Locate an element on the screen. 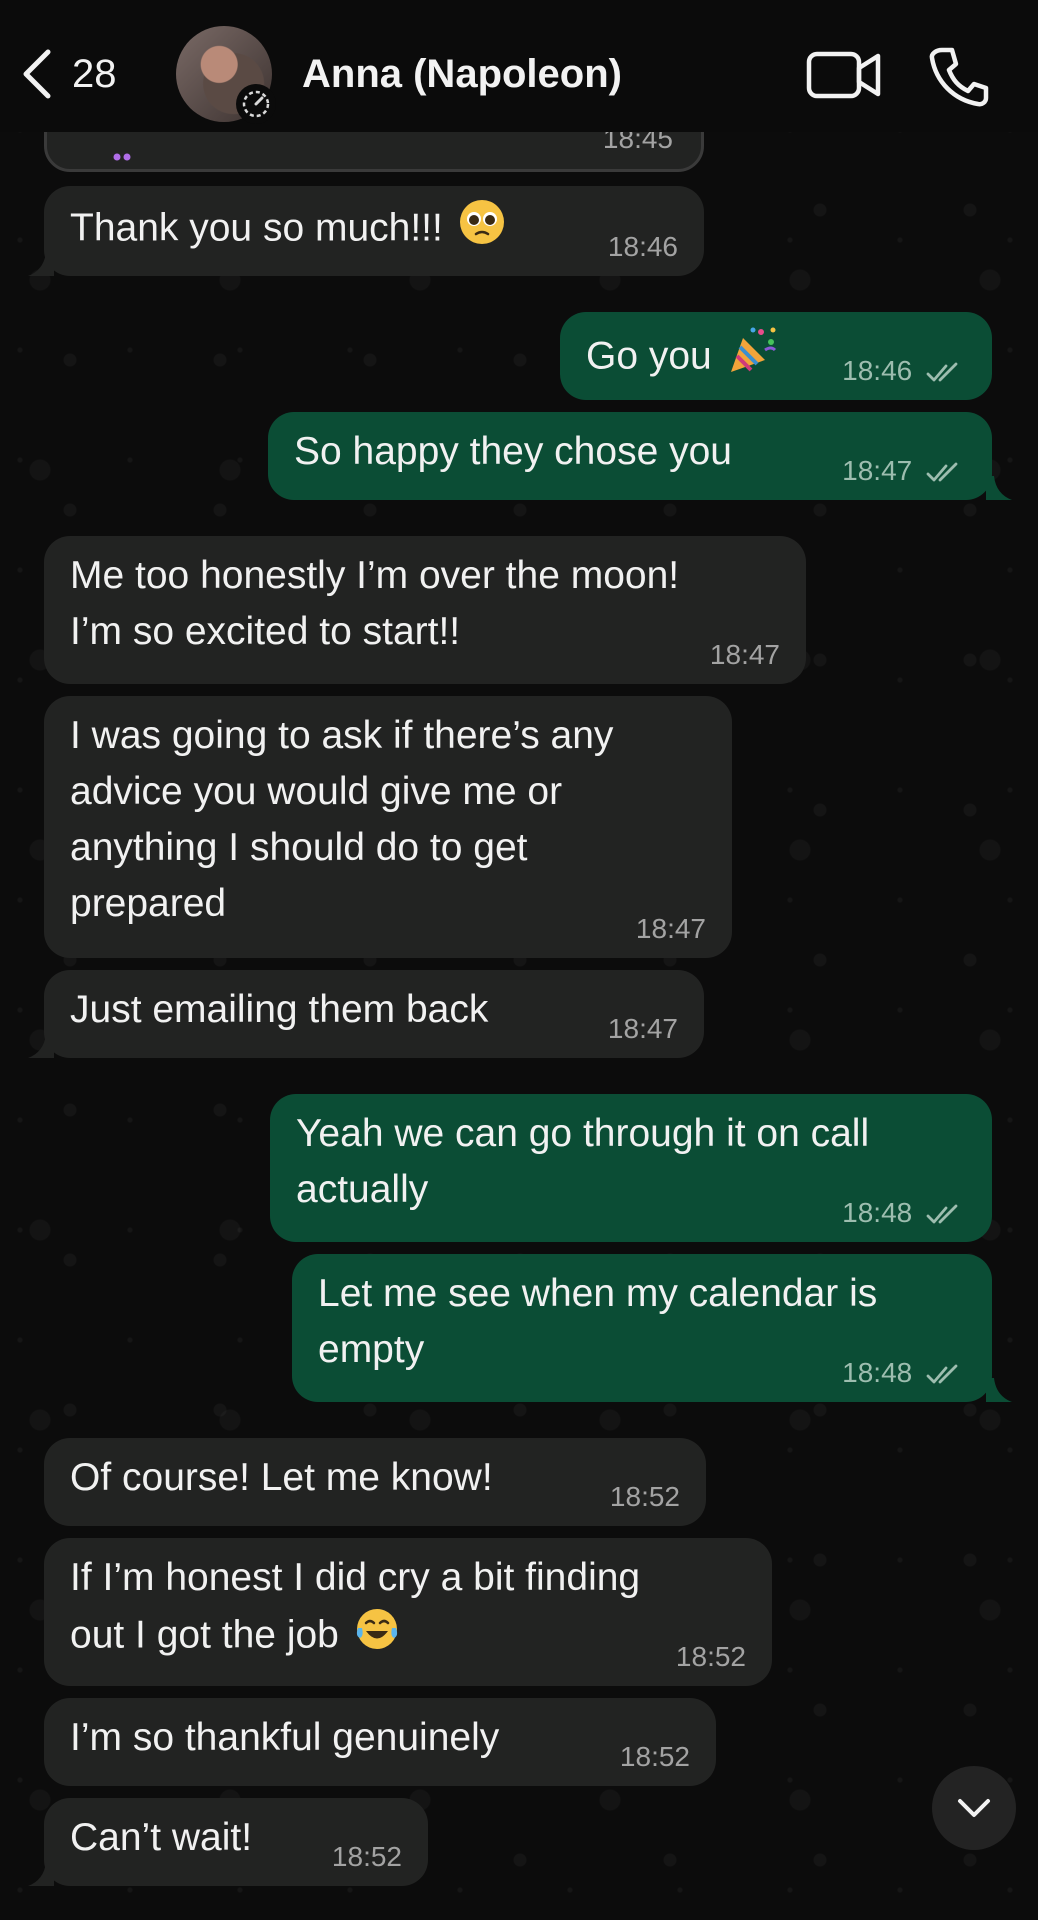 The image size is (1038, 1920). message-text-line: If I’m honest I did cry a bit finding is located at coordinates (355, 1577).